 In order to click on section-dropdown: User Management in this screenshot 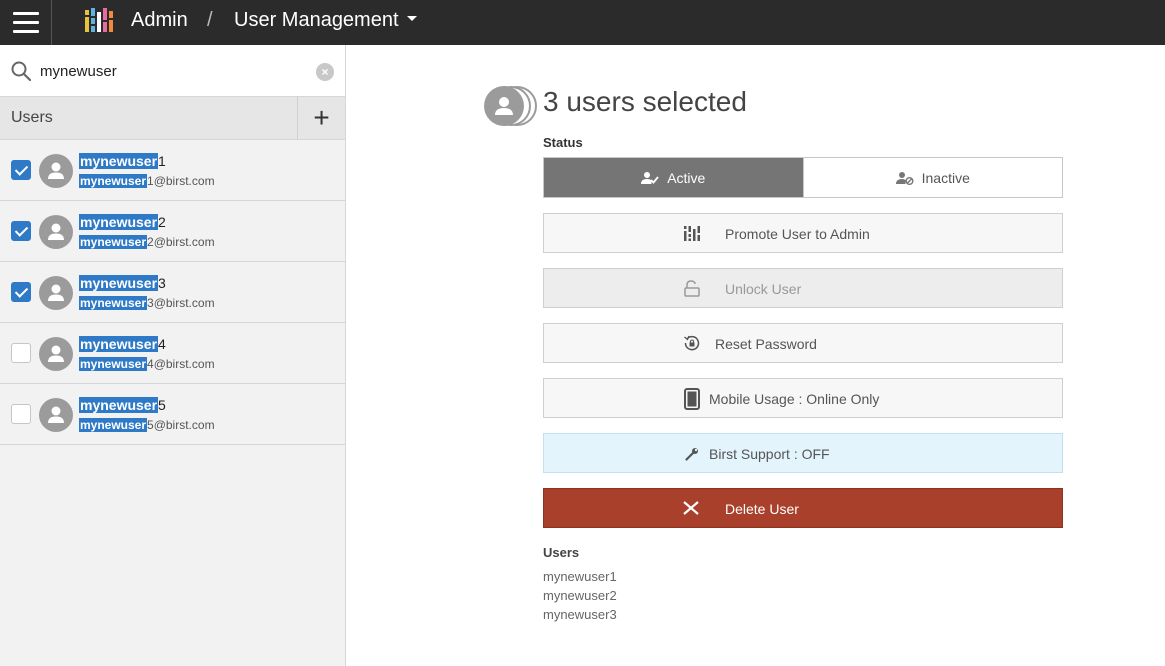, I will do `click(325, 20)`.